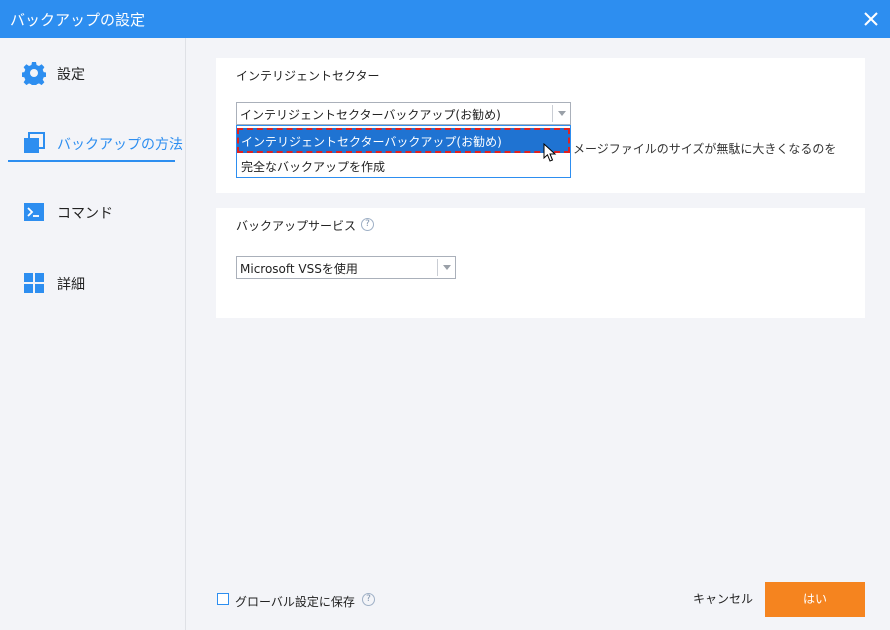 The height and width of the screenshot is (630, 890). I want to click on copy-icon, so click(34, 142).